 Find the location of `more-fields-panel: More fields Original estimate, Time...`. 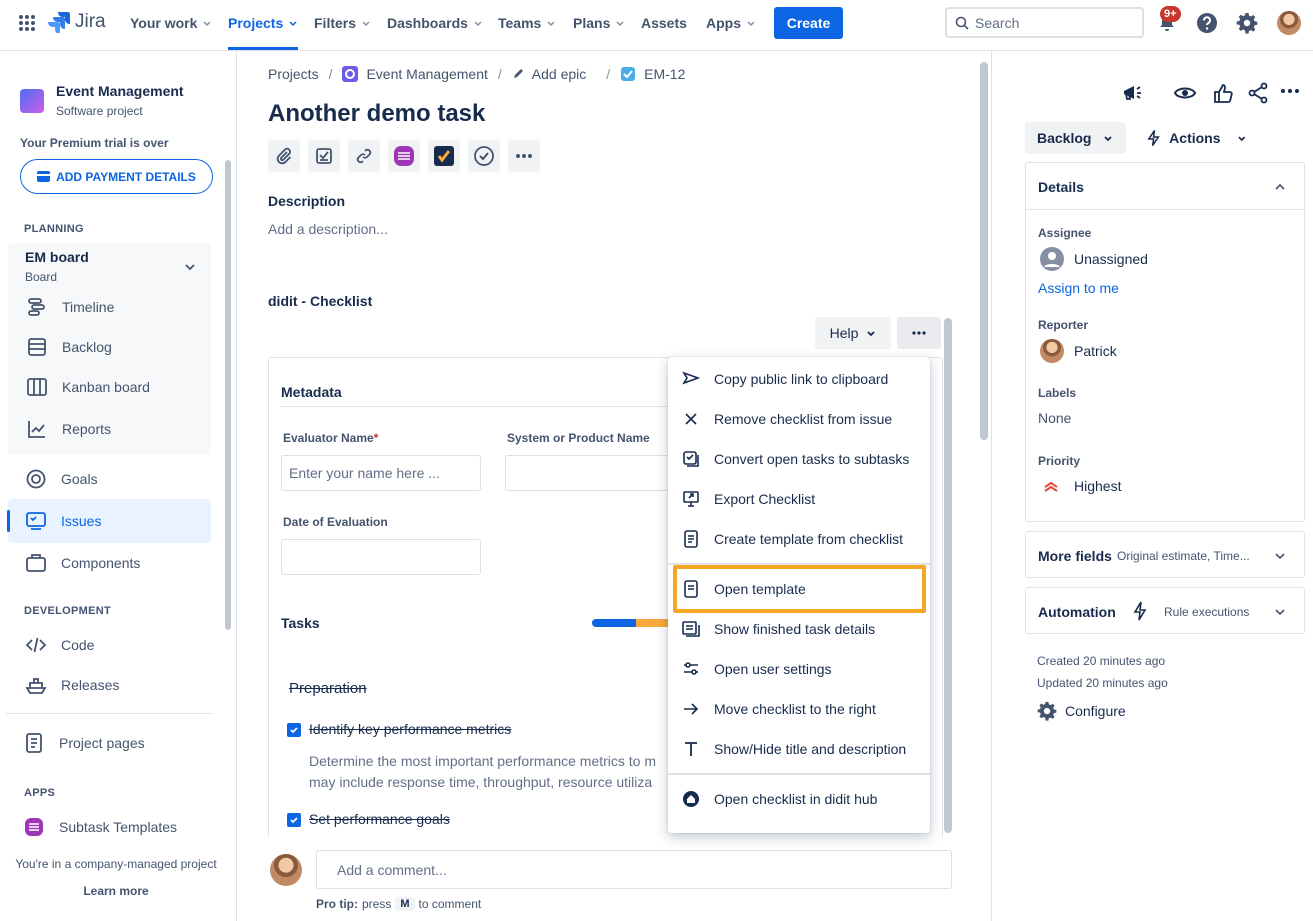

more-fields-panel: More fields Original estimate, Time... is located at coordinates (1165, 554).